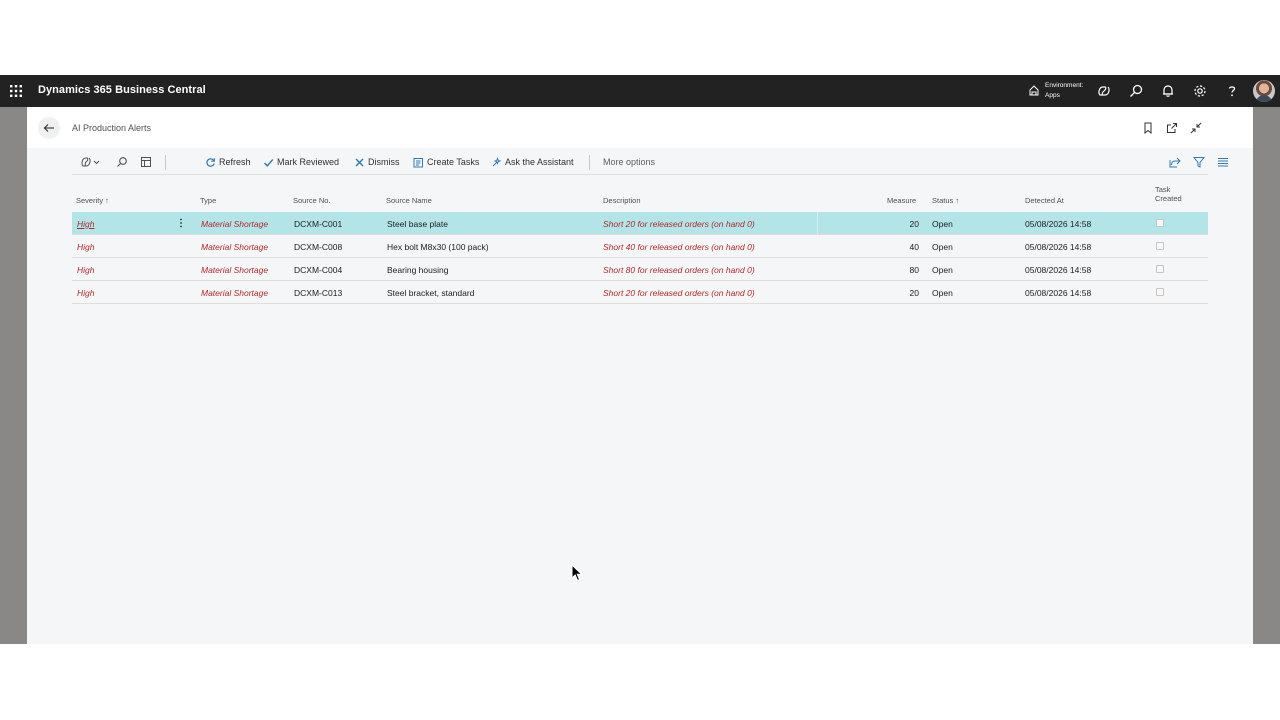 The height and width of the screenshot is (720, 1280). I want to click on app-title: Dynamics 365 Business Central, so click(122, 90).